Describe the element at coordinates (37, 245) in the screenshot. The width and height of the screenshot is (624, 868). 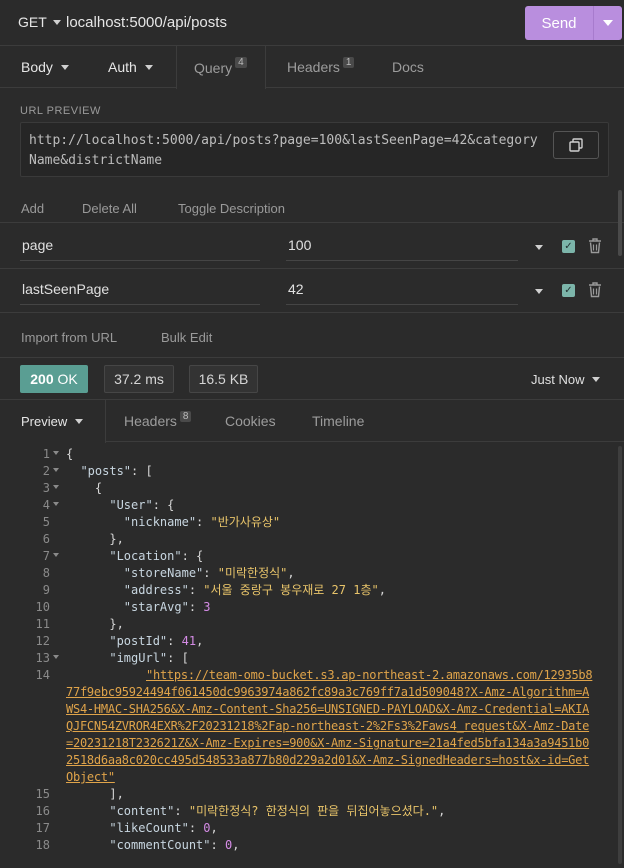
I see `param-name-field: page` at that location.